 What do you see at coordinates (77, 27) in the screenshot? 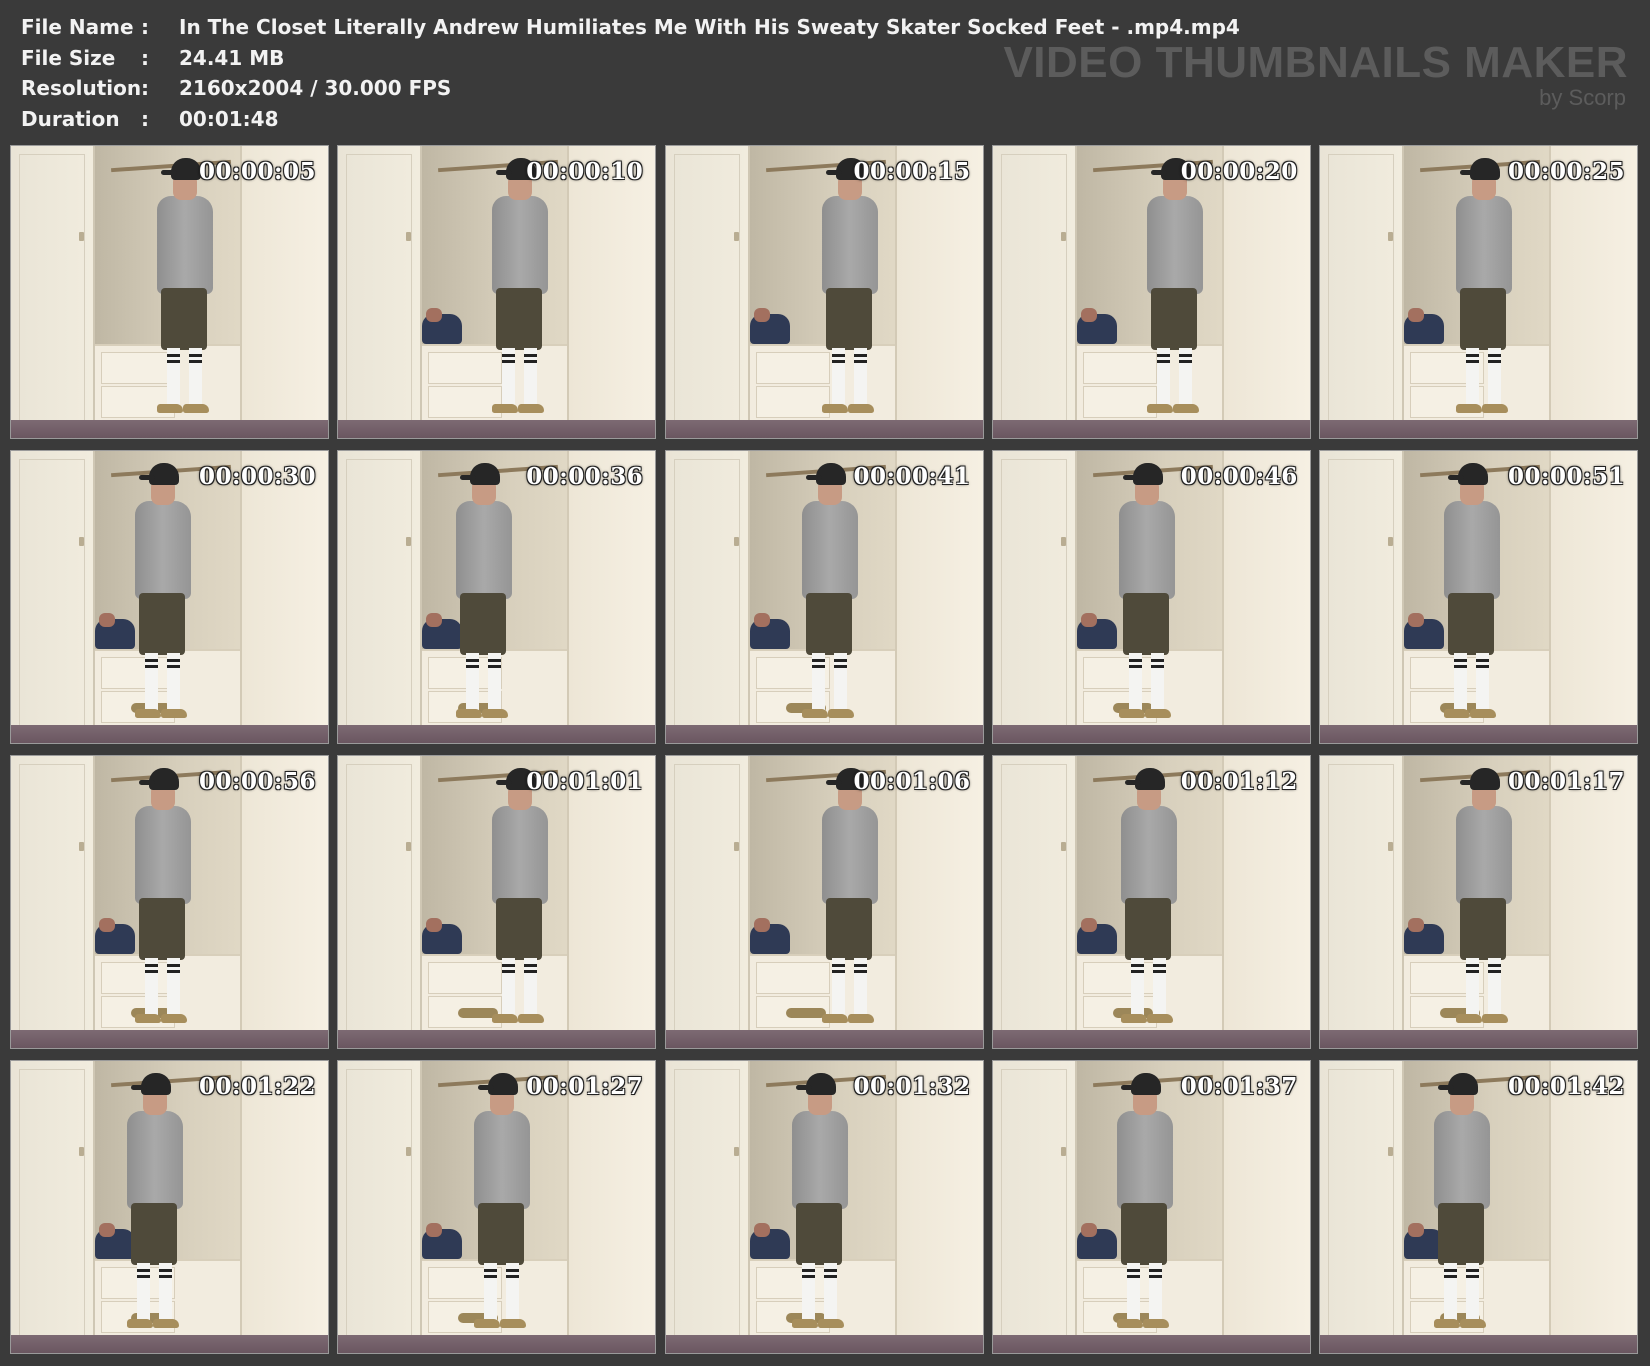
I see `file-name-label: File Name` at bounding box center [77, 27].